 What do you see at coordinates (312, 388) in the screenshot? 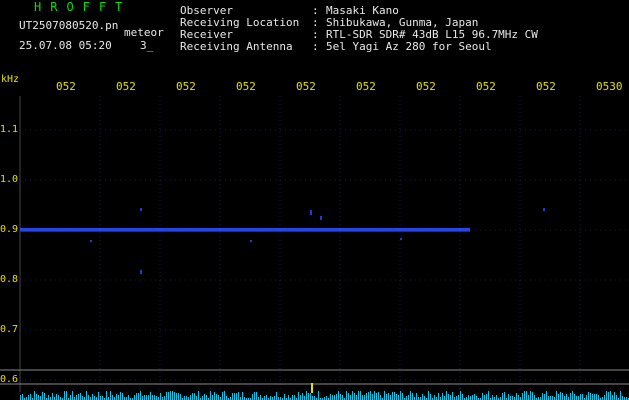
I see `marker-tick` at bounding box center [312, 388].